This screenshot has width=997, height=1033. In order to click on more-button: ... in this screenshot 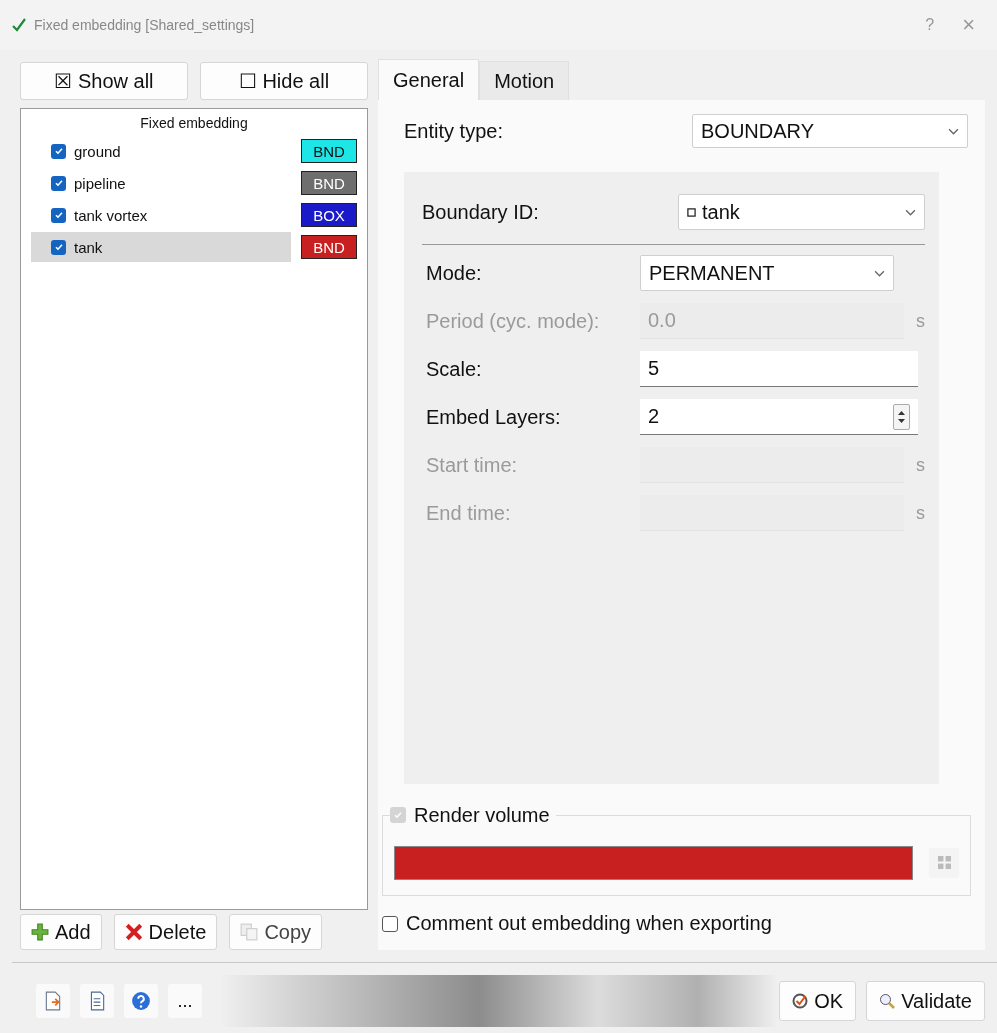, I will do `click(185, 1001)`.